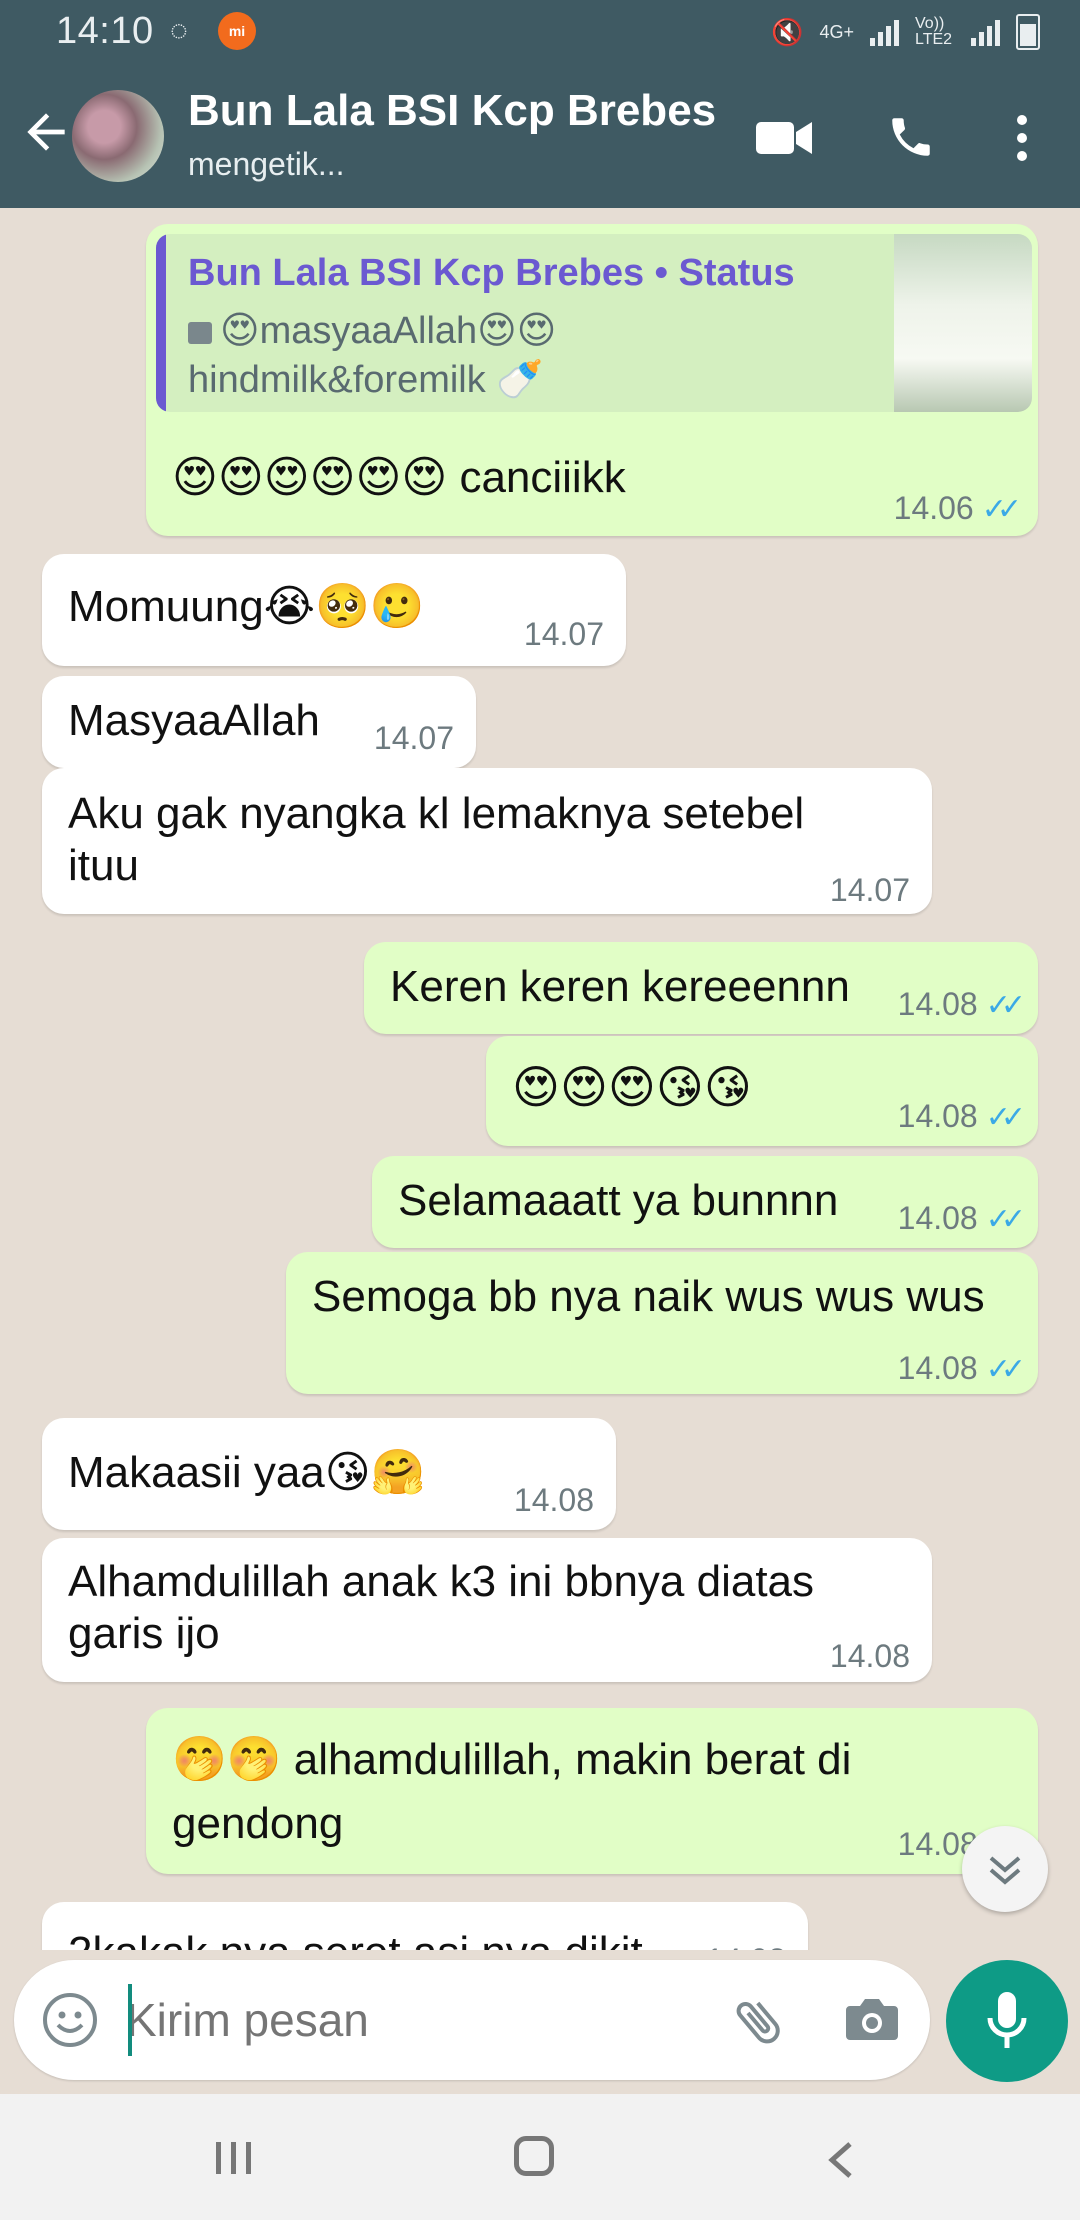 The height and width of the screenshot is (2220, 1080). I want to click on mute-icon: 🔇, so click(787, 31).